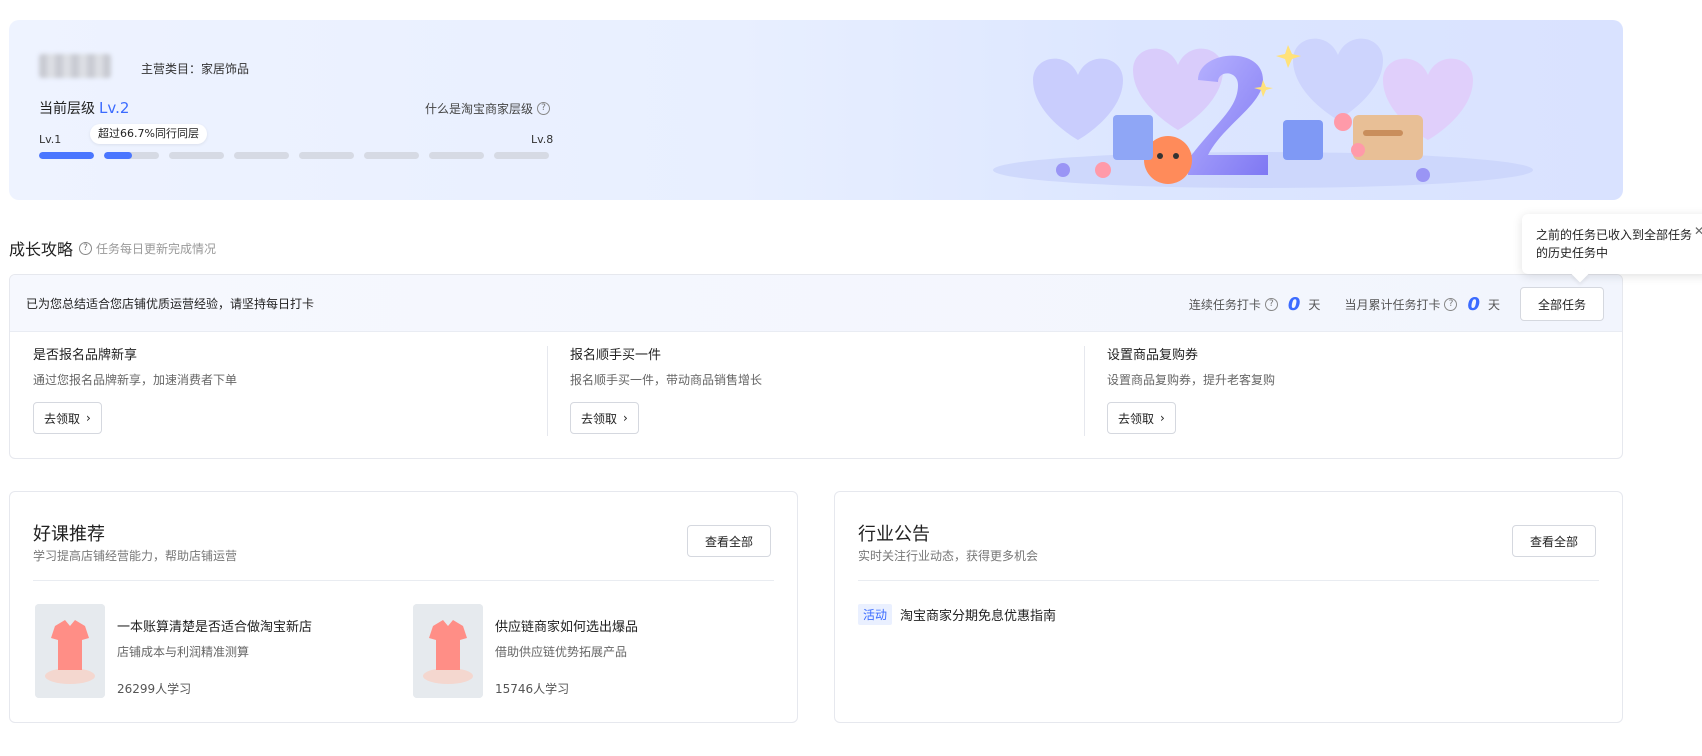 This screenshot has height=756, width=1702. What do you see at coordinates (875, 614) in the screenshot?
I see `announcement-tag: 活动` at bounding box center [875, 614].